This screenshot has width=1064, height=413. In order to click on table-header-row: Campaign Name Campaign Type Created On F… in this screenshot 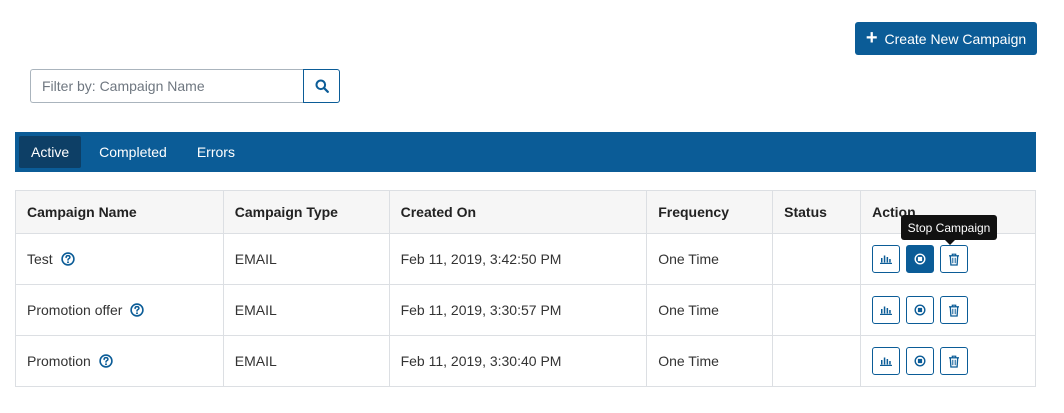, I will do `click(525, 212)`.